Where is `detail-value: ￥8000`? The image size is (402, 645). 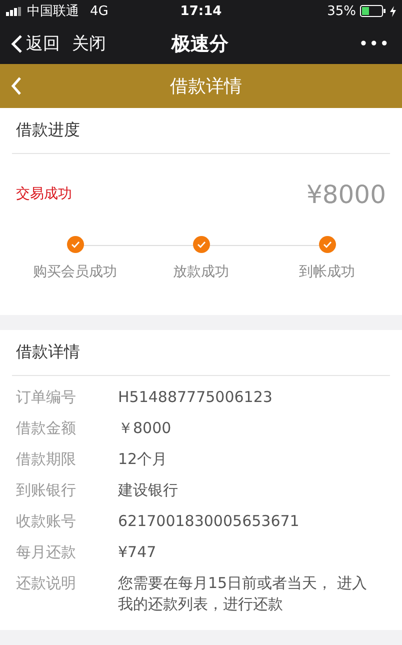
detail-value: ￥8000 is located at coordinates (145, 428).